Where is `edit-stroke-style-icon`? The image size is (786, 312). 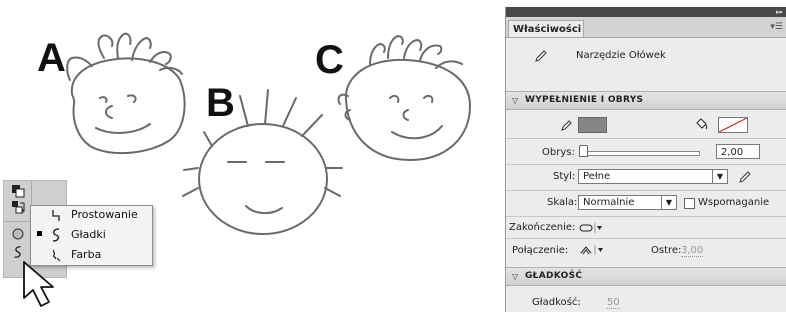 edit-stroke-style-icon is located at coordinates (745, 177).